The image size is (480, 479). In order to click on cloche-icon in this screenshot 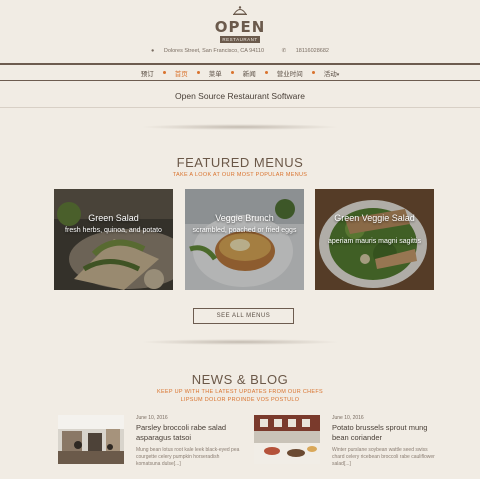, I will do `click(240, 10)`.